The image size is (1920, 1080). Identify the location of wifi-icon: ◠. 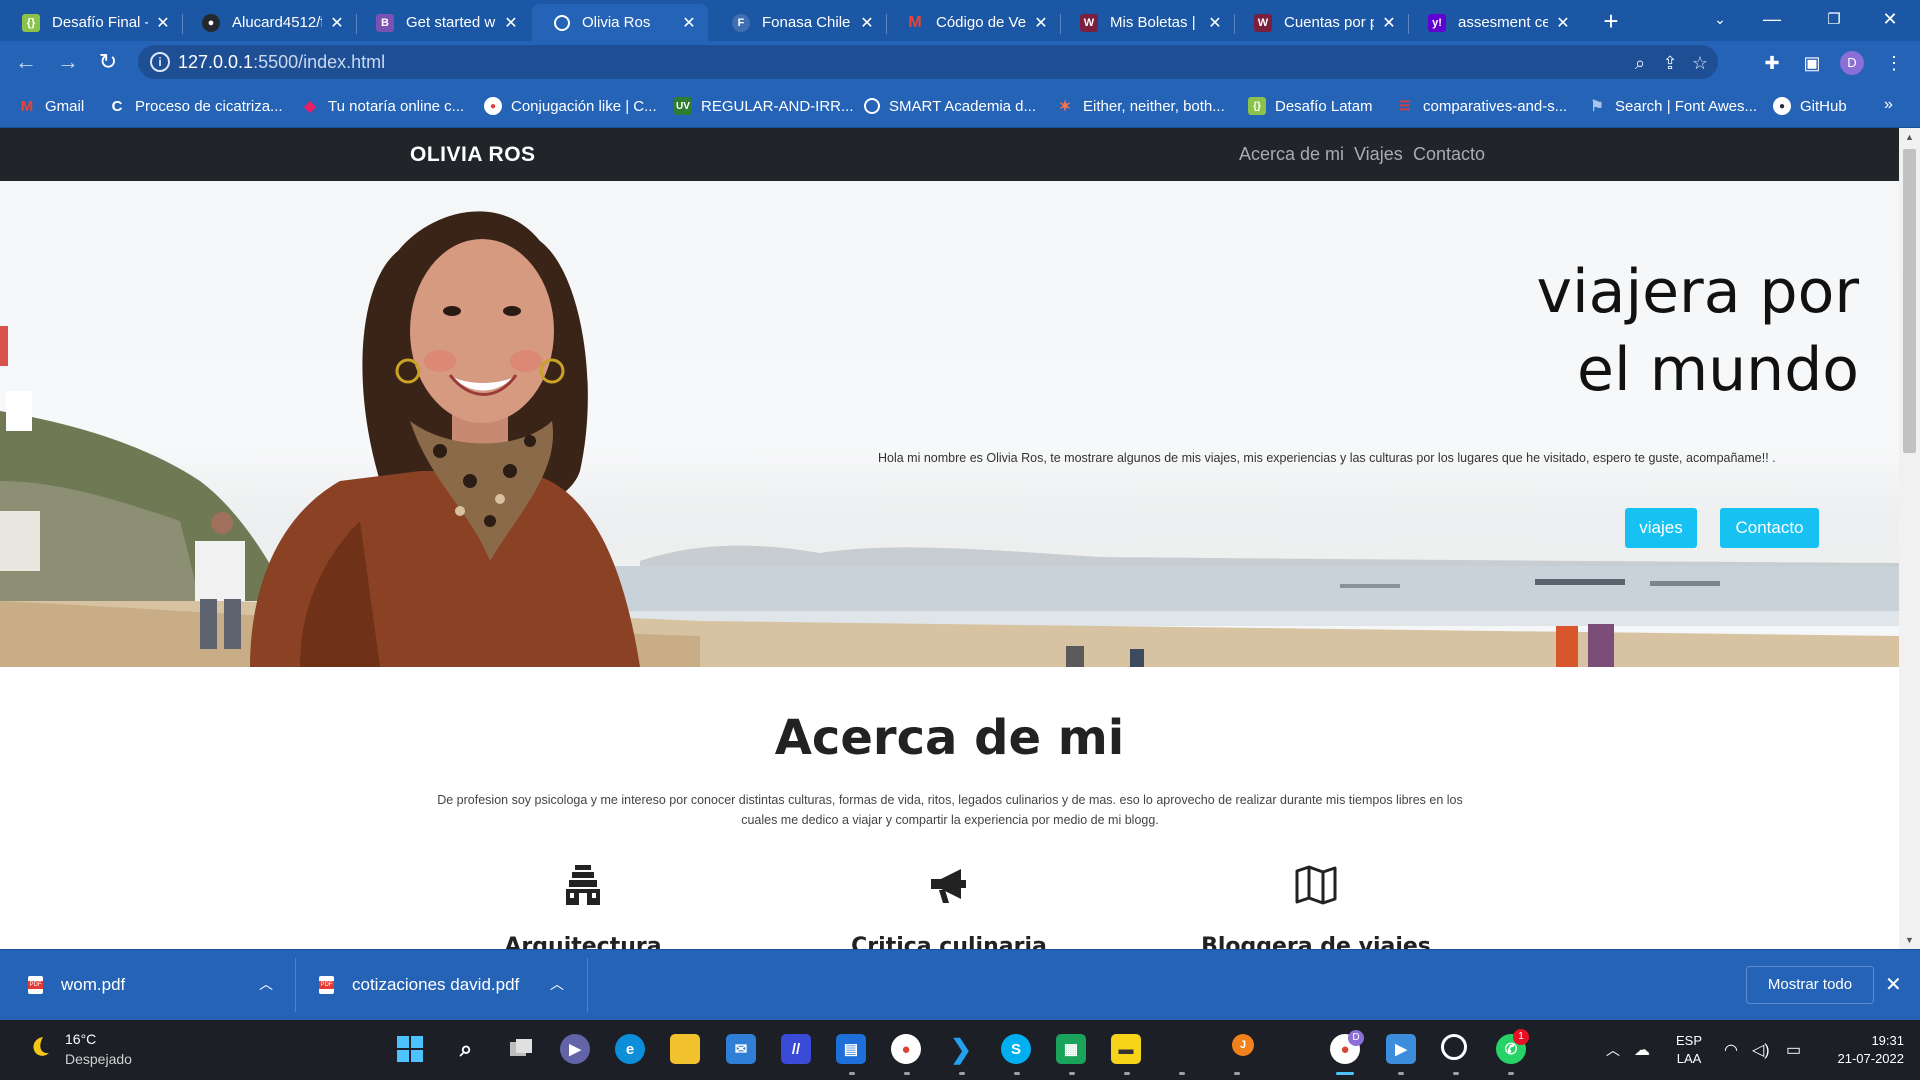
(1731, 1050).